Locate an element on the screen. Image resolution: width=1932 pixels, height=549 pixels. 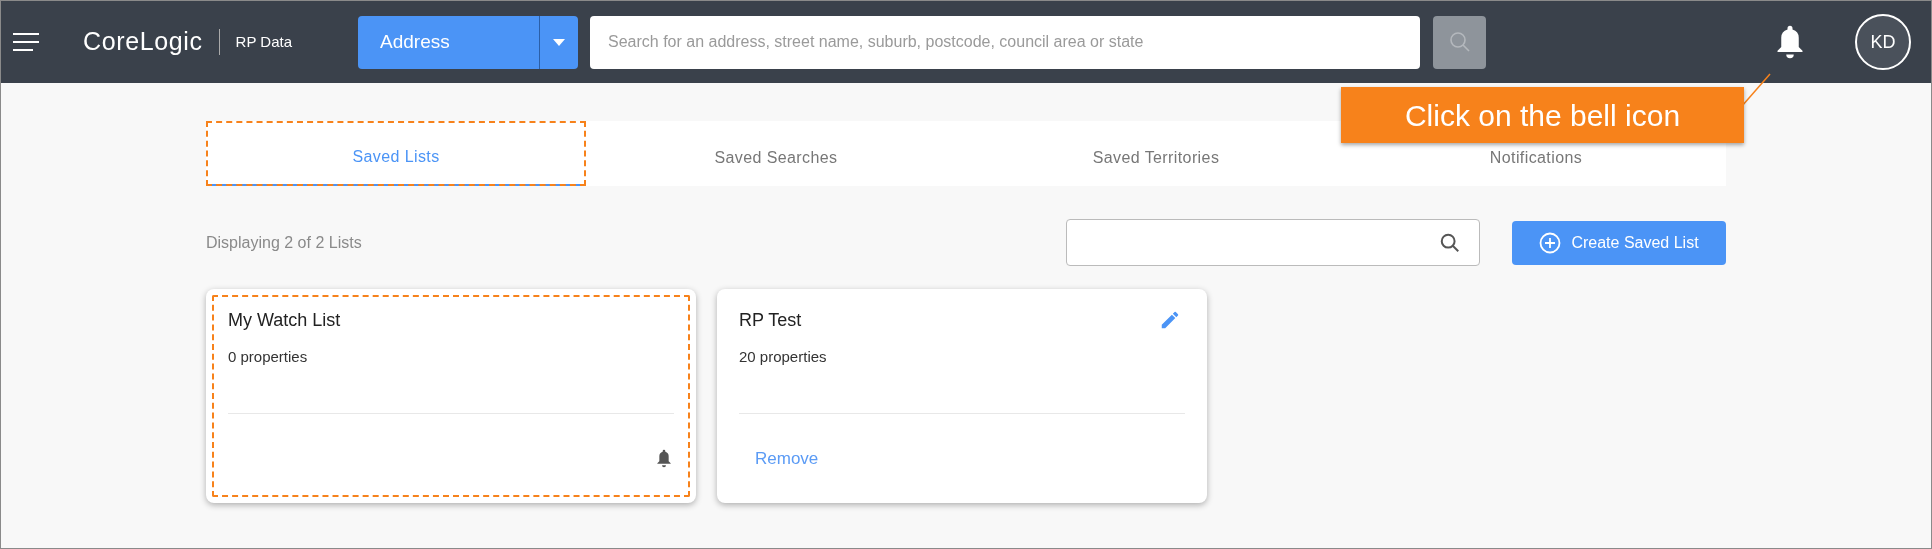
tab: Saved Searches is located at coordinates (776, 153).